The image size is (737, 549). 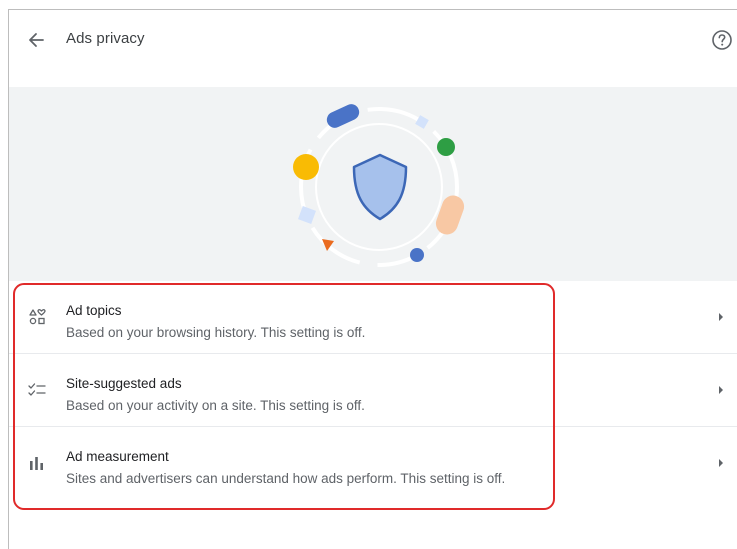 I want to click on ad-topics-title: Ad topics, so click(x=94, y=310).